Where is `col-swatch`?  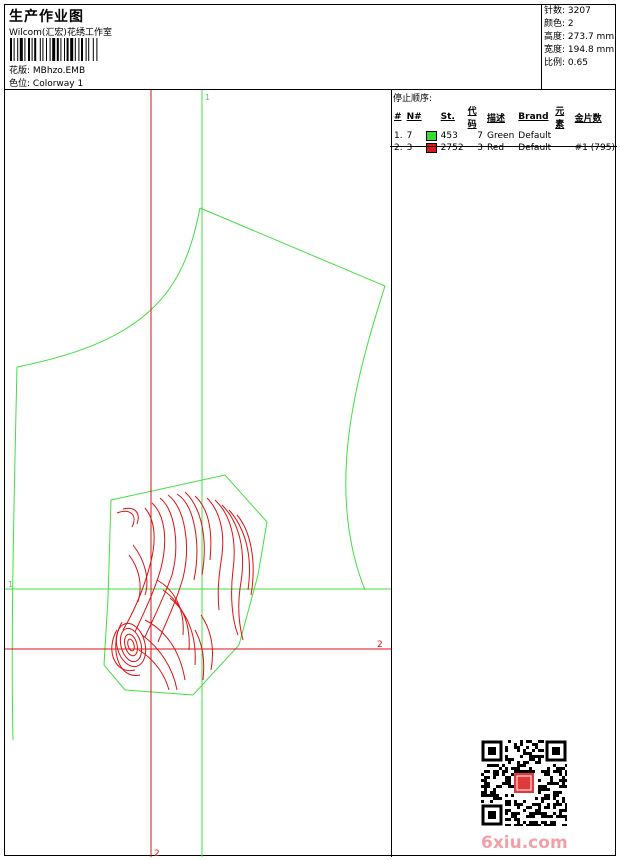 col-swatch is located at coordinates (431, 117).